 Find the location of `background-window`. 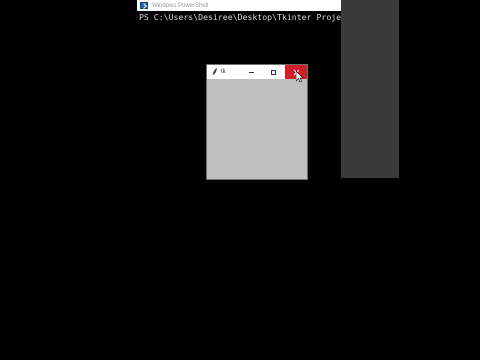

background-window is located at coordinates (370, 89).